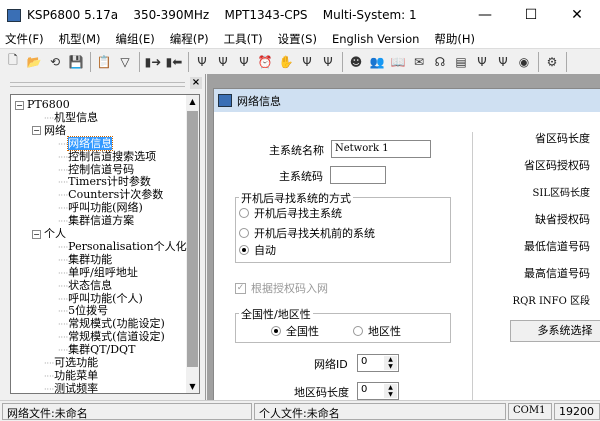 The width and height of the screenshot is (600, 421). Describe the element at coordinates (49, 233) in the screenshot. I see `tree-item: − 个人` at that location.